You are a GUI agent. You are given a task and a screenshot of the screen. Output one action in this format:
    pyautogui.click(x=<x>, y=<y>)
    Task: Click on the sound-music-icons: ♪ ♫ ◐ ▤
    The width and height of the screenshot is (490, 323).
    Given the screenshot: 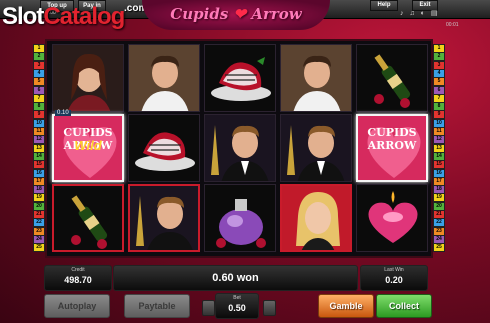 What is the action you would take?
    pyautogui.click(x=419, y=13)
    